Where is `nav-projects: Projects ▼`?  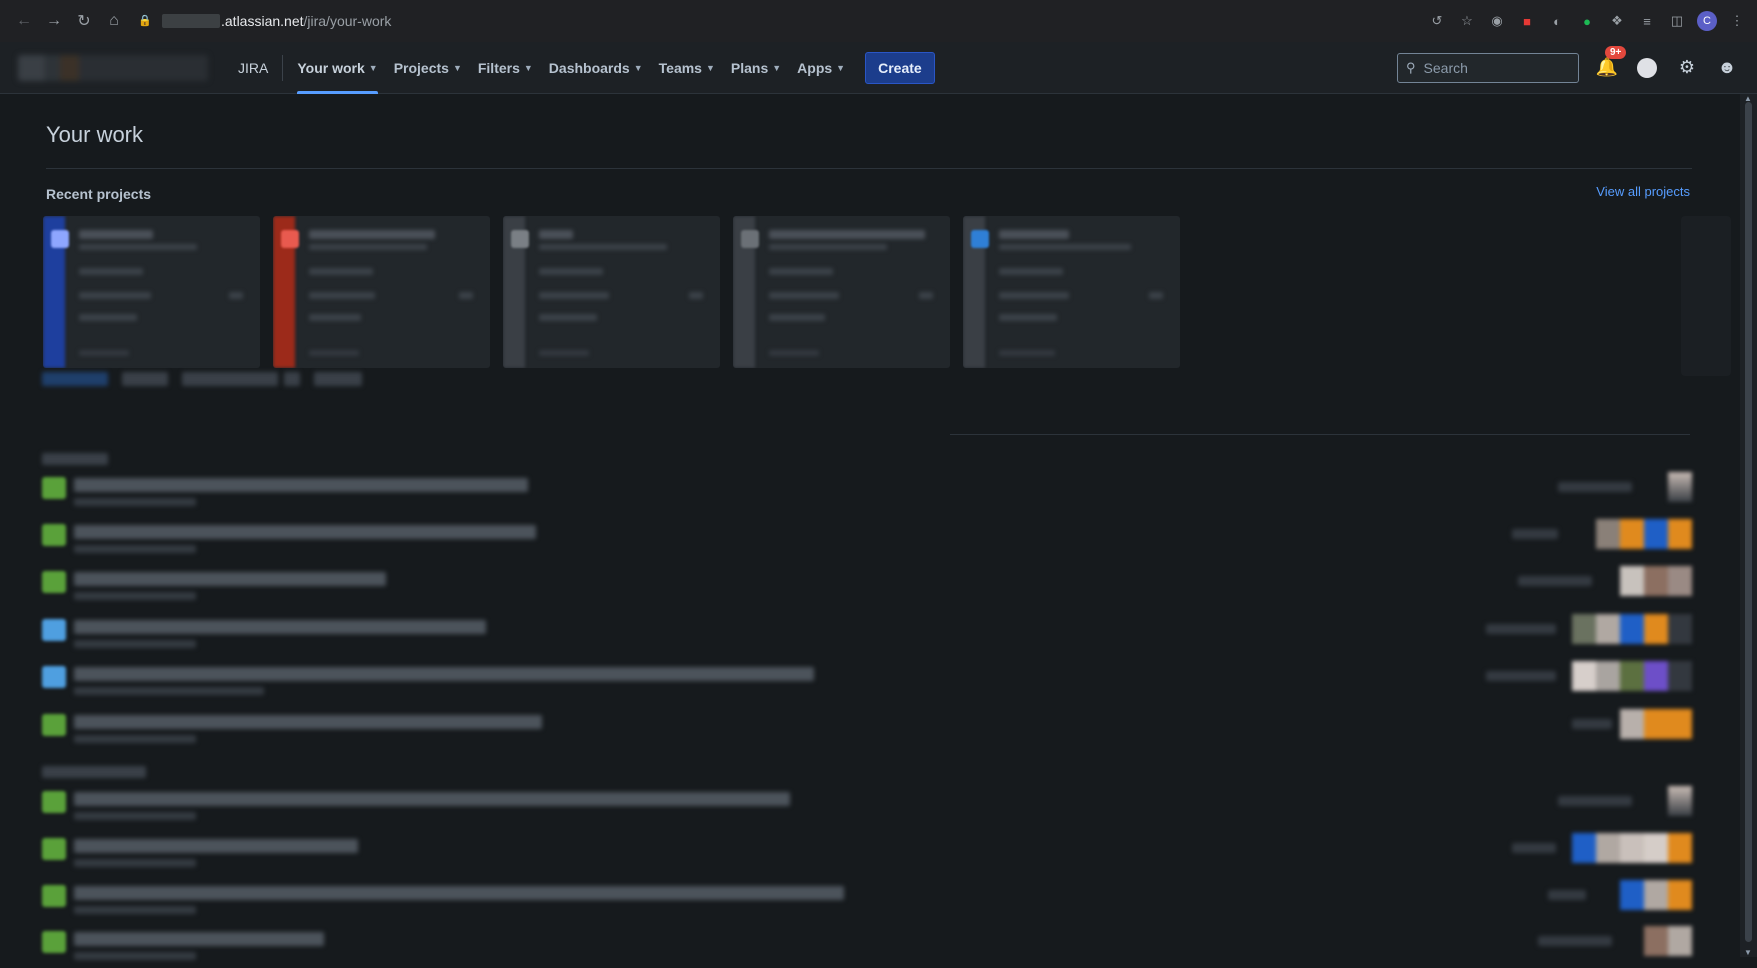
nav-projects: Projects ▼ is located at coordinates (428, 68).